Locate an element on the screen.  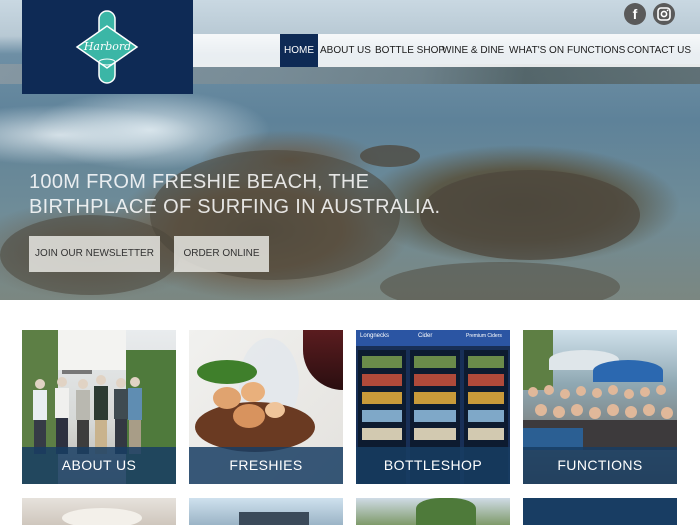
card-photo-wine-glass is located at coordinates (323, 360).